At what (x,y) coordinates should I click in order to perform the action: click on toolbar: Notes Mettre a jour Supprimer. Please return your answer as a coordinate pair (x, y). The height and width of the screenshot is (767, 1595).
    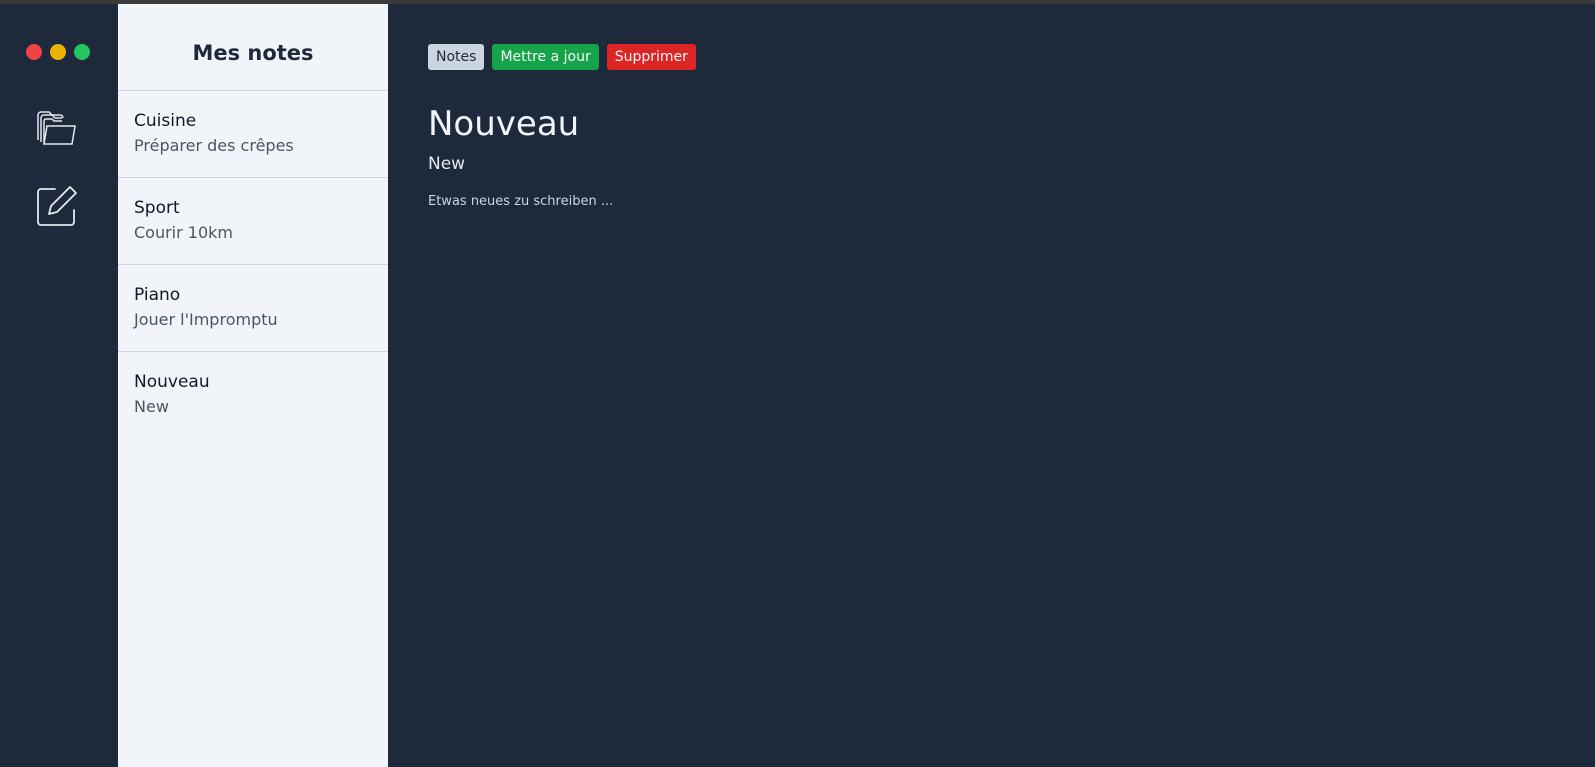
    Looking at the image, I should click on (991, 57).